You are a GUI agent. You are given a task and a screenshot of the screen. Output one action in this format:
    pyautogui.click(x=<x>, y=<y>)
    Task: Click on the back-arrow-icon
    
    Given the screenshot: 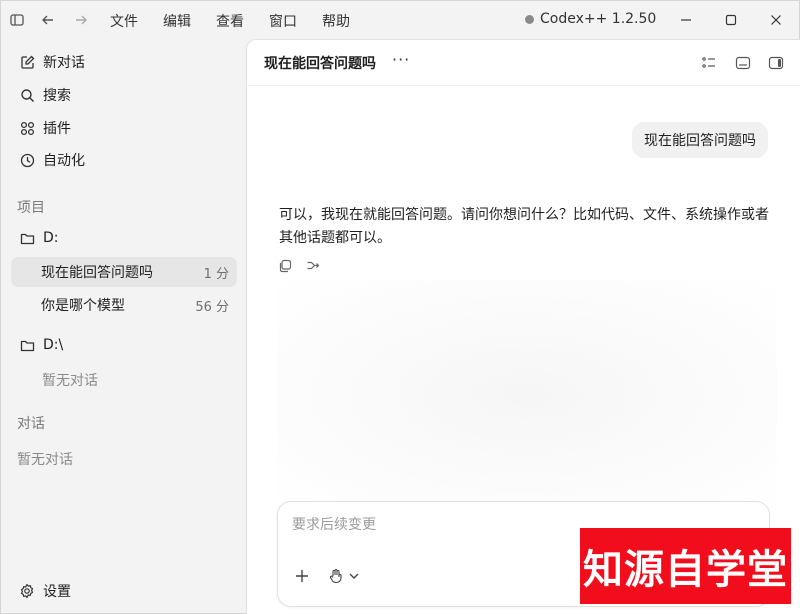 What is the action you would take?
    pyautogui.click(x=48, y=20)
    